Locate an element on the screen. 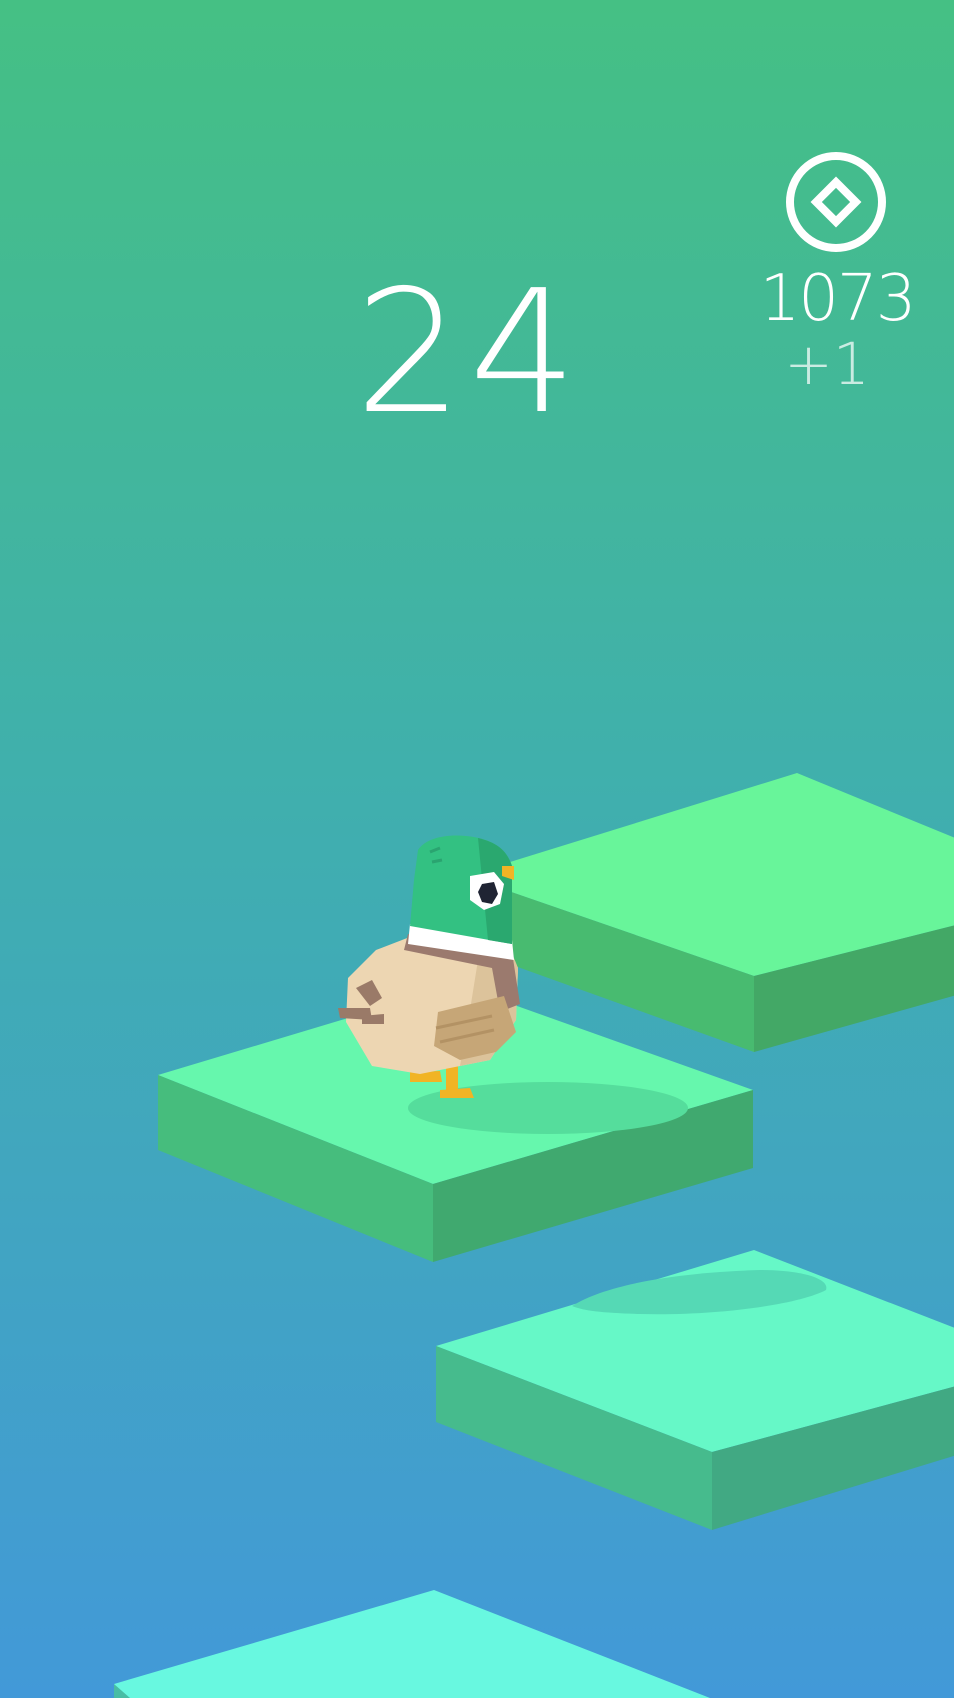 This screenshot has height=1698, width=954. coin-gain: +1 is located at coordinates (827, 364).